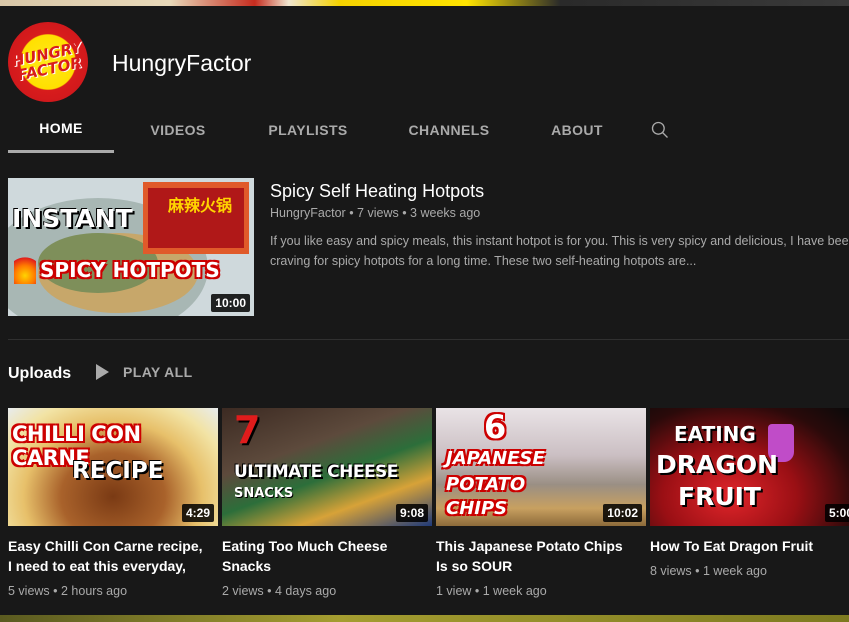 The width and height of the screenshot is (849, 622). Describe the element at coordinates (61, 129) in the screenshot. I see `tab-home: HOME` at that location.